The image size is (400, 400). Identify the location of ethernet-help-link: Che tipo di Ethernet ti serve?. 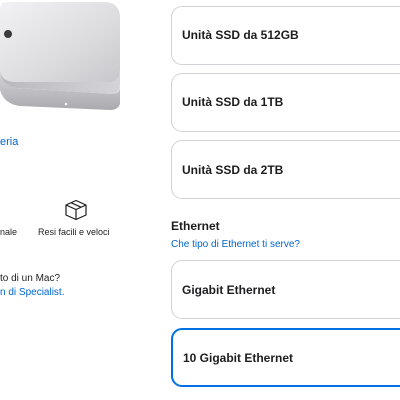
(235, 244).